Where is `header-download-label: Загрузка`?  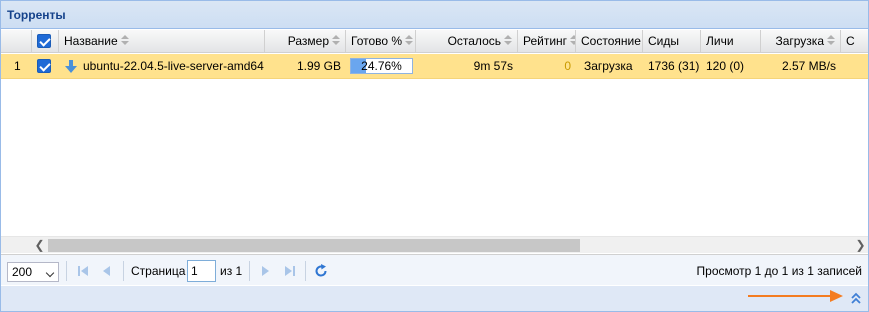 header-download-label: Загрузка is located at coordinates (799, 41).